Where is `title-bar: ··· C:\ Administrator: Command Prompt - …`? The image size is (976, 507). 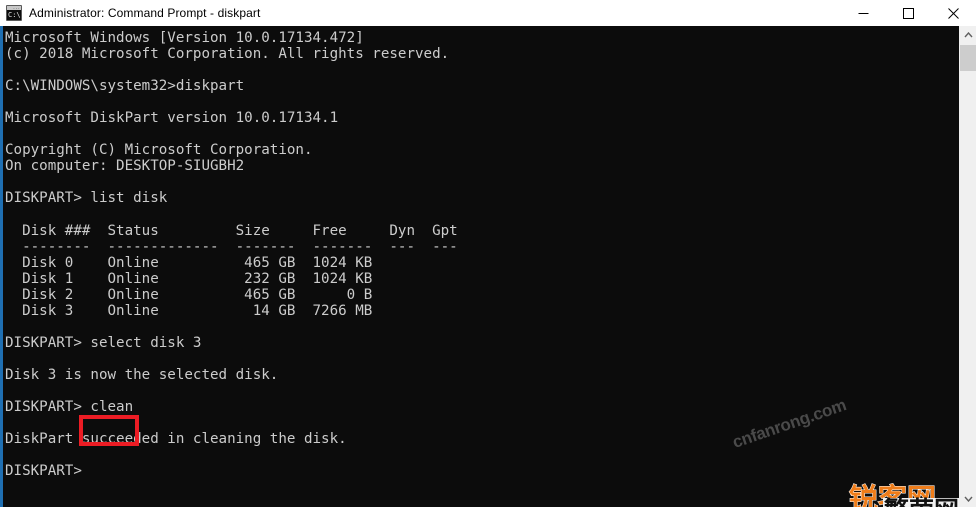 title-bar: ··· C:\ Administrator: Command Prompt - … is located at coordinates (488, 13).